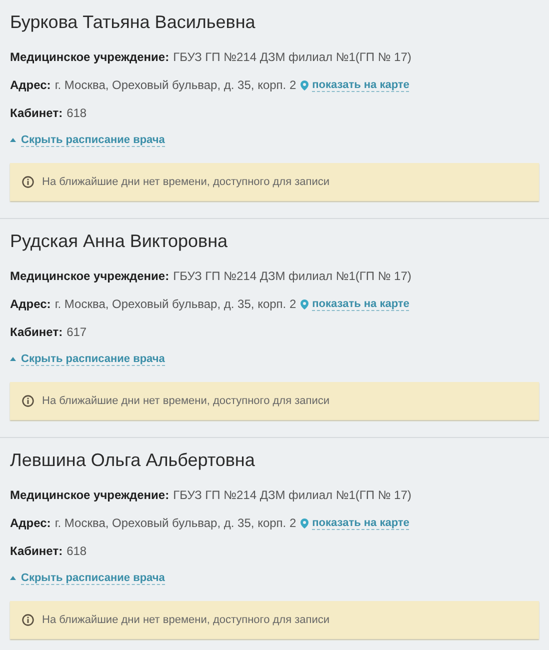 This screenshot has height=650, width=549. What do you see at coordinates (76, 332) in the screenshot?
I see `field-value: 617` at bounding box center [76, 332].